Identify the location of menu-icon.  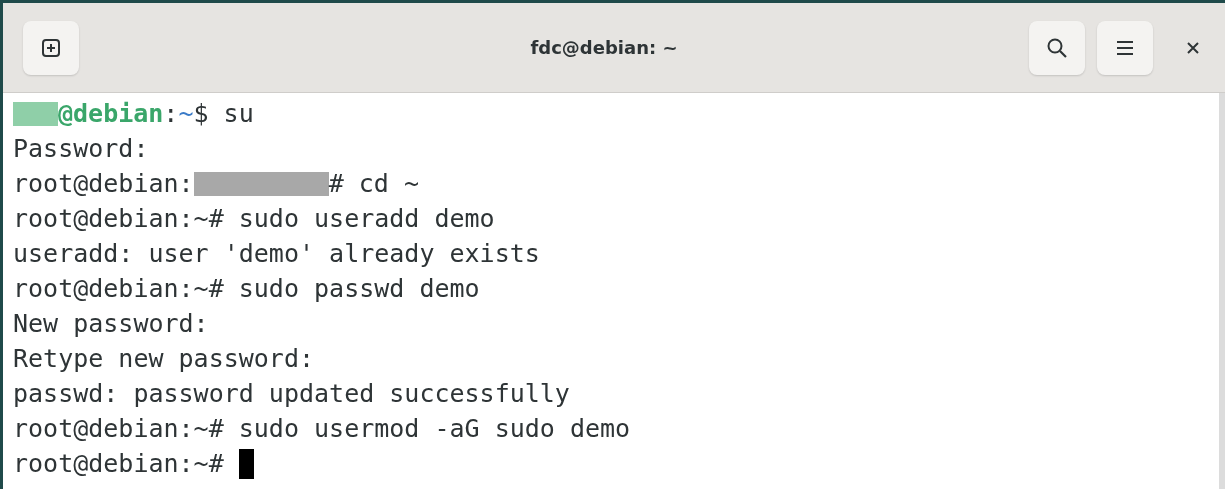
(1125, 47).